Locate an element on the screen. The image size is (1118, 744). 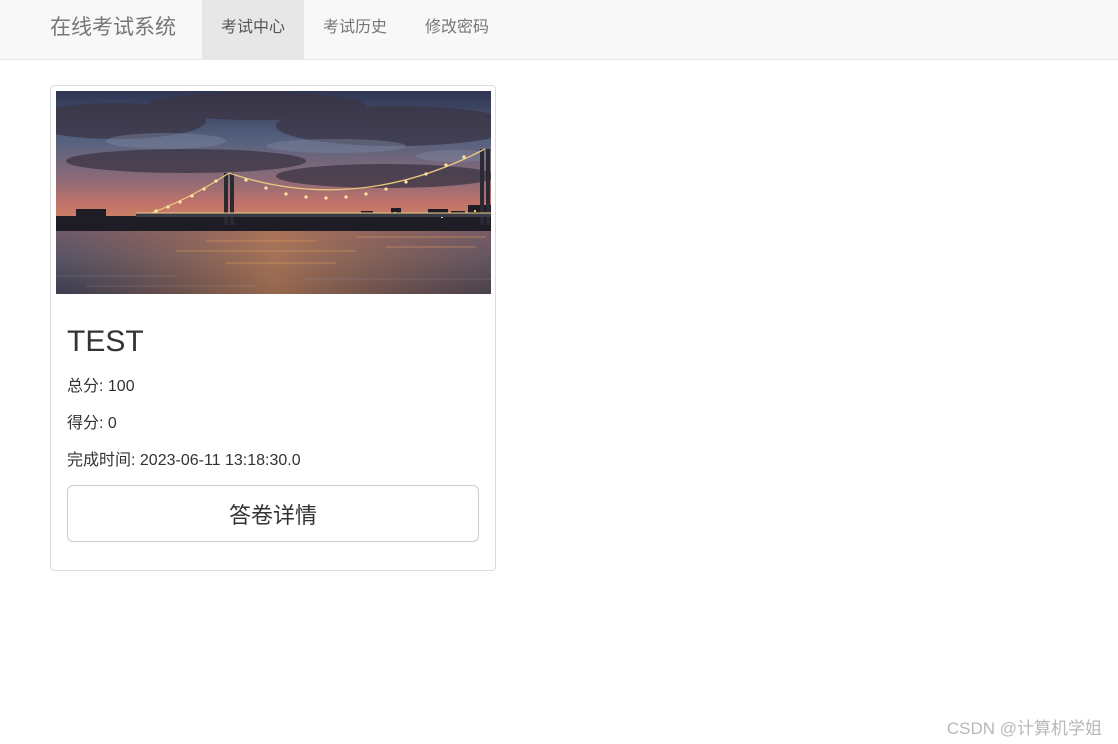
answer-details-button: 答卷详情 is located at coordinates (273, 513).